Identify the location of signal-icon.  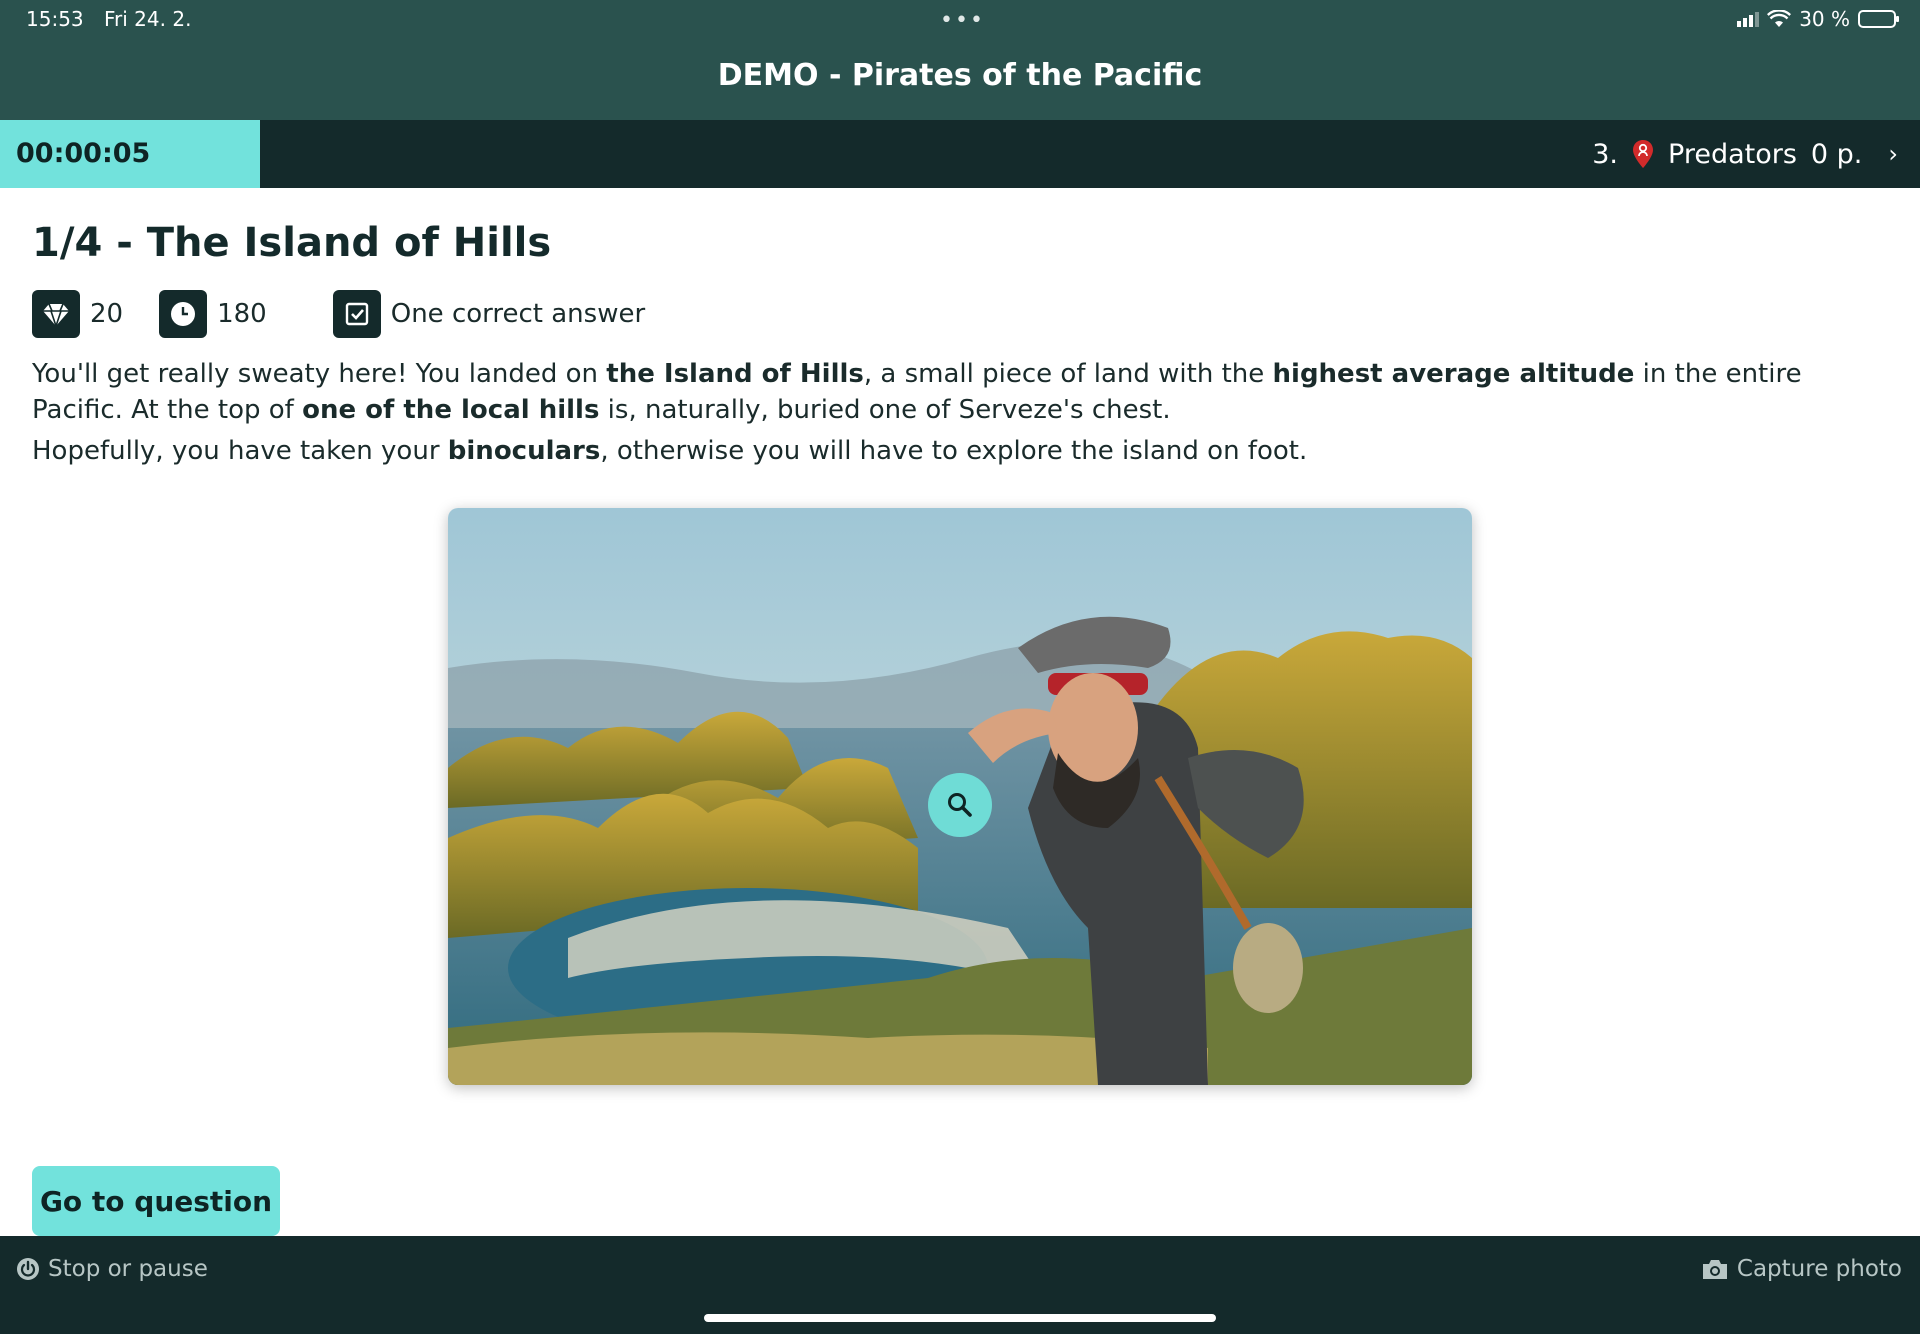
(1748, 19).